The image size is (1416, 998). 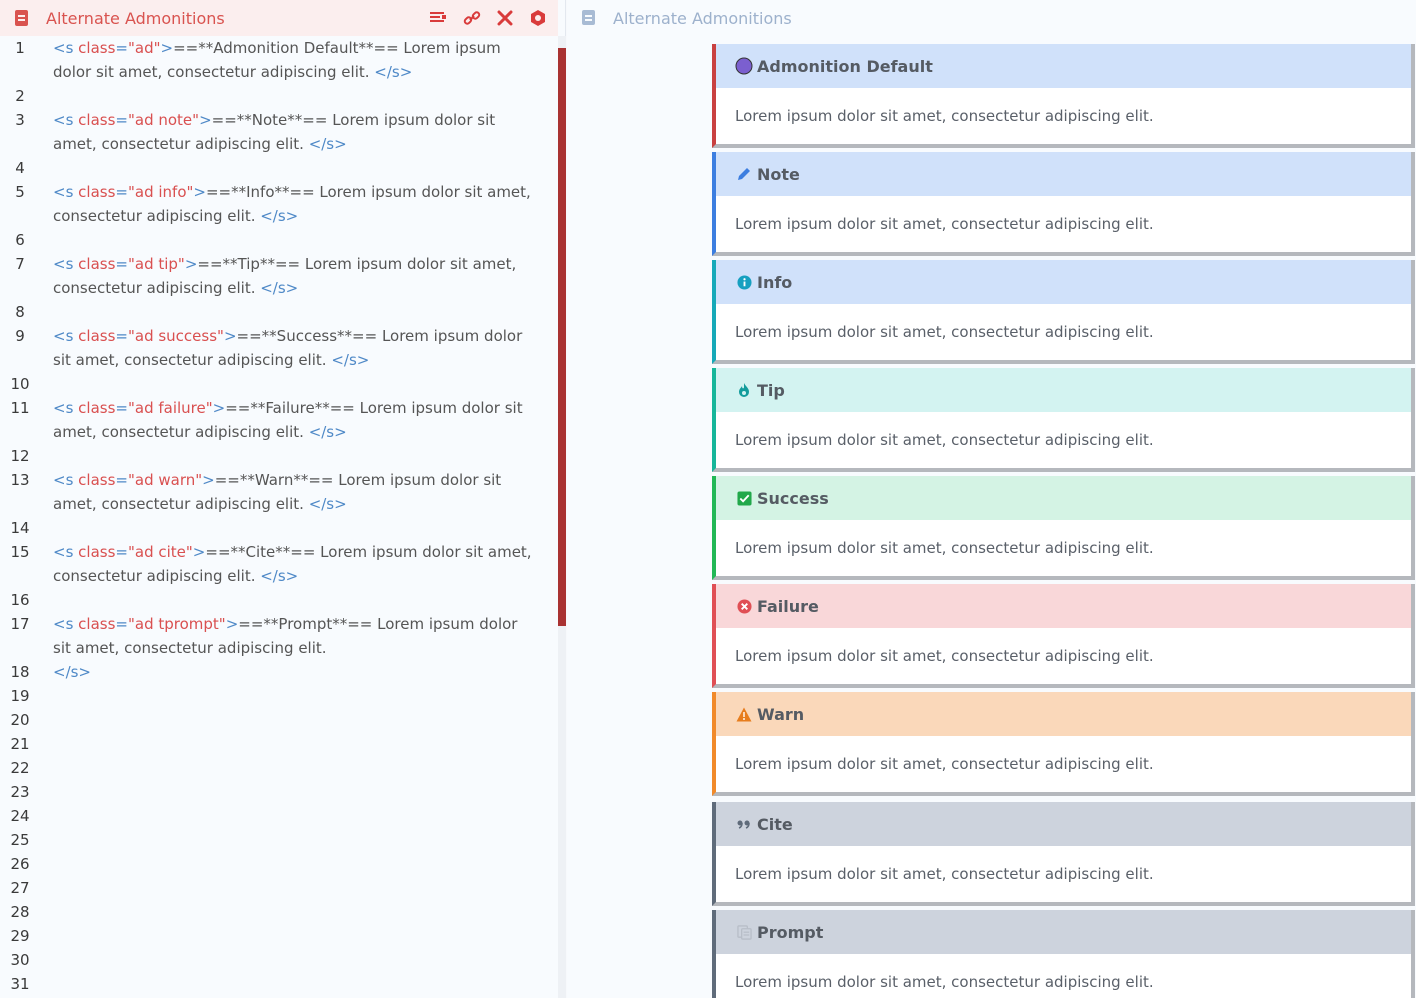 I want to click on token-attr: "ad failure", so click(x=170, y=408).